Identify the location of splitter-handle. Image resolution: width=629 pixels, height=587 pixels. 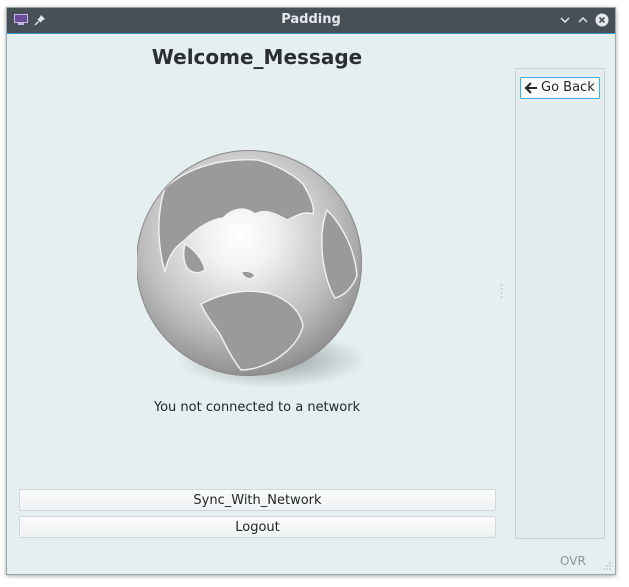
(501, 292).